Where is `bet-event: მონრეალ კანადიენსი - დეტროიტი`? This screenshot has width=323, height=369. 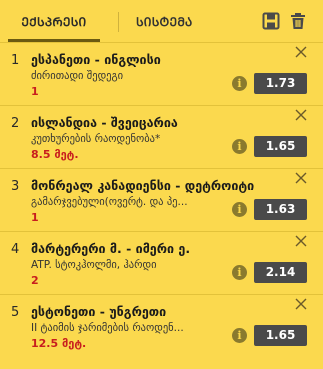
bet-event: მონრეალ კანადიენსი - დეტროიტი is located at coordinates (143, 185).